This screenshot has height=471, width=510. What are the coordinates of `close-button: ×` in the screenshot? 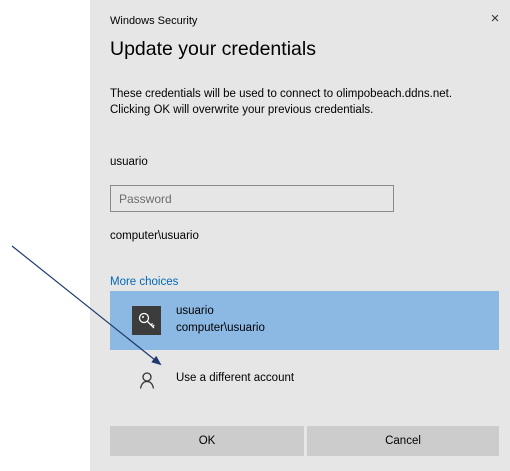 It's located at (495, 19).